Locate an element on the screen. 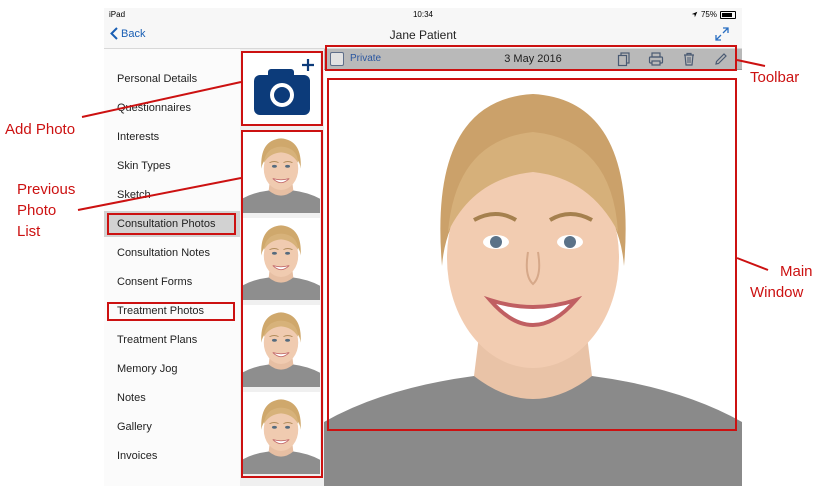 This screenshot has height=496, width=831. main-window-callout-line2: Window is located at coordinates (777, 292).